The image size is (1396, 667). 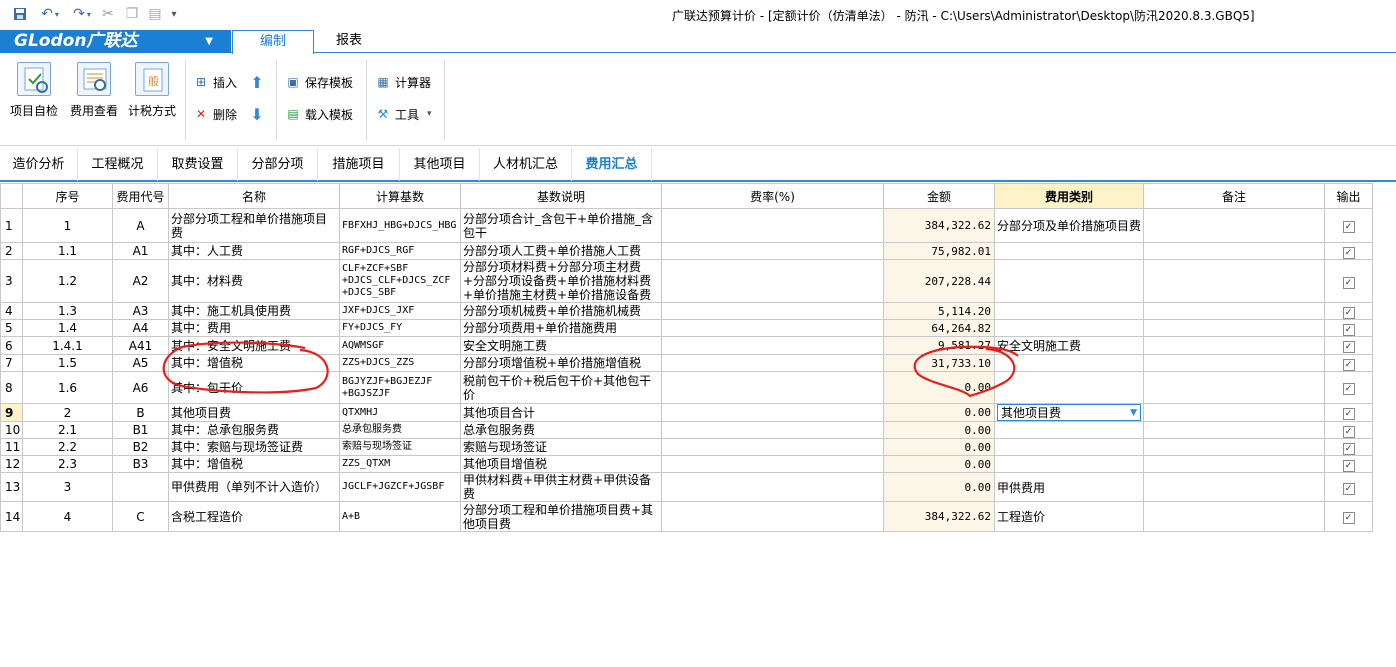 I want to click on row-number: 11, so click(x=11, y=447).